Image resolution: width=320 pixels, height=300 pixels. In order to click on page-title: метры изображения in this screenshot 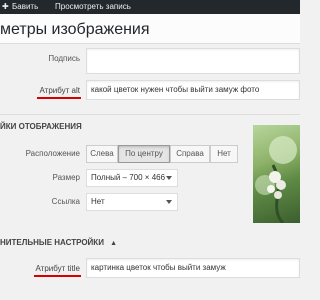, I will do `click(75, 29)`.